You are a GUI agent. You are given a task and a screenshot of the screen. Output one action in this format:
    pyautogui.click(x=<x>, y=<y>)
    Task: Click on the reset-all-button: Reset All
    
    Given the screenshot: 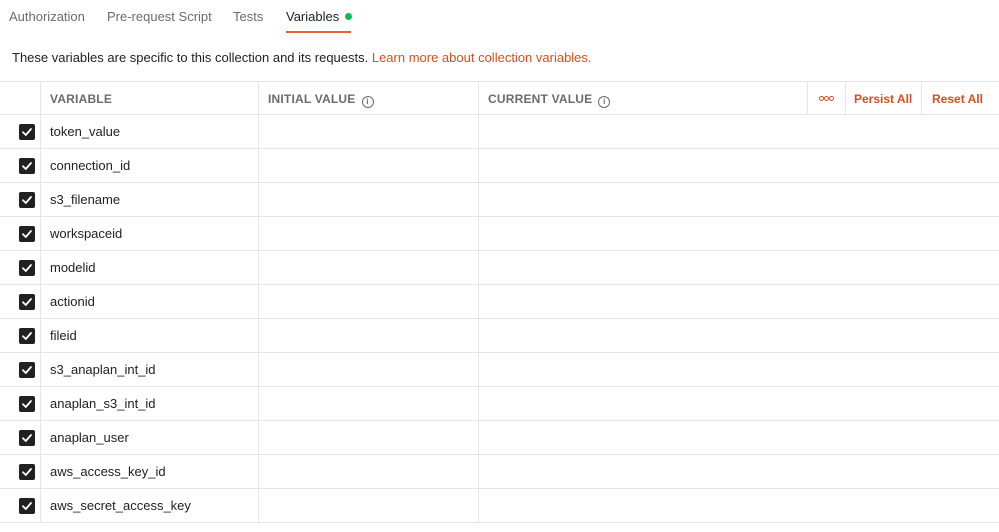 What is the action you would take?
    pyautogui.click(x=957, y=99)
    